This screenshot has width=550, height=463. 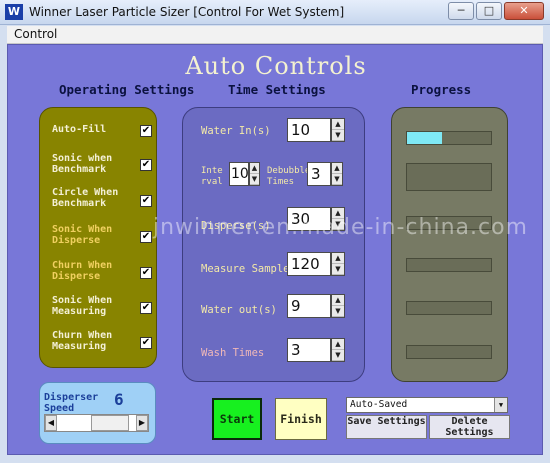 I want to click on auto-fill-checkbox: ✔, so click(x=146, y=131).